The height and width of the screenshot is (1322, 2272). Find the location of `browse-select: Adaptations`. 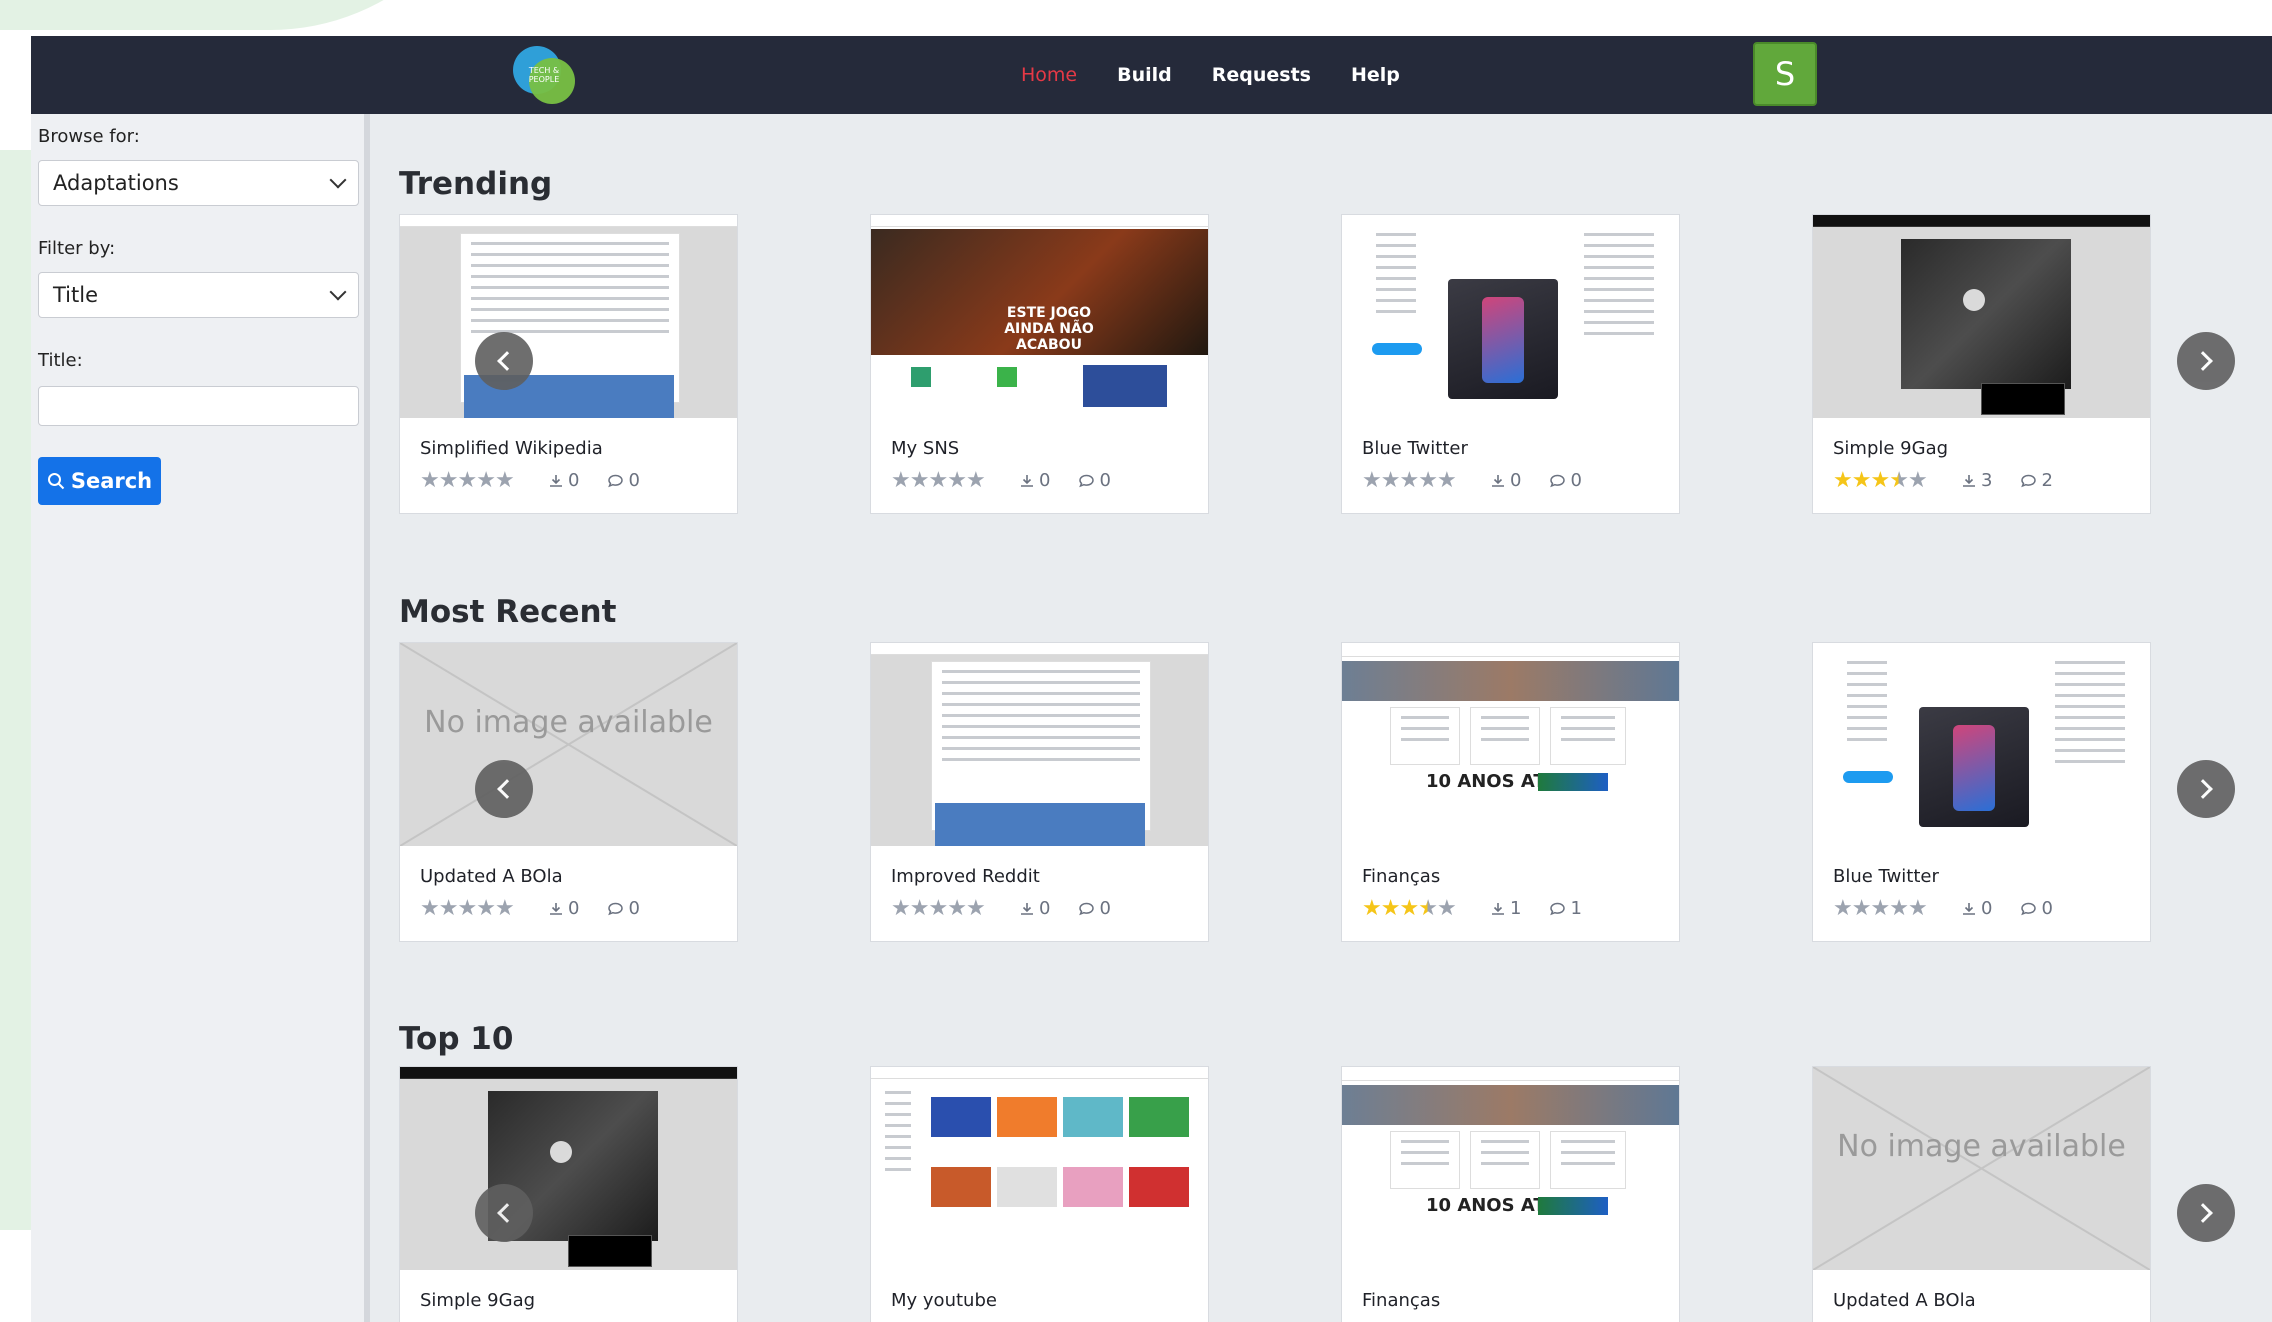

browse-select: Adaptations is located at coordinates (198, 183).